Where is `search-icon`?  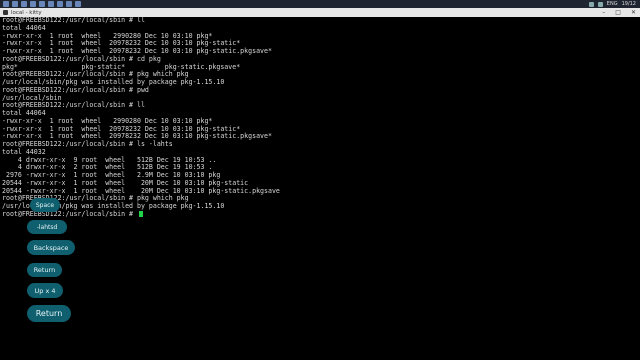
search-icon is located at coordinates (15, 4).